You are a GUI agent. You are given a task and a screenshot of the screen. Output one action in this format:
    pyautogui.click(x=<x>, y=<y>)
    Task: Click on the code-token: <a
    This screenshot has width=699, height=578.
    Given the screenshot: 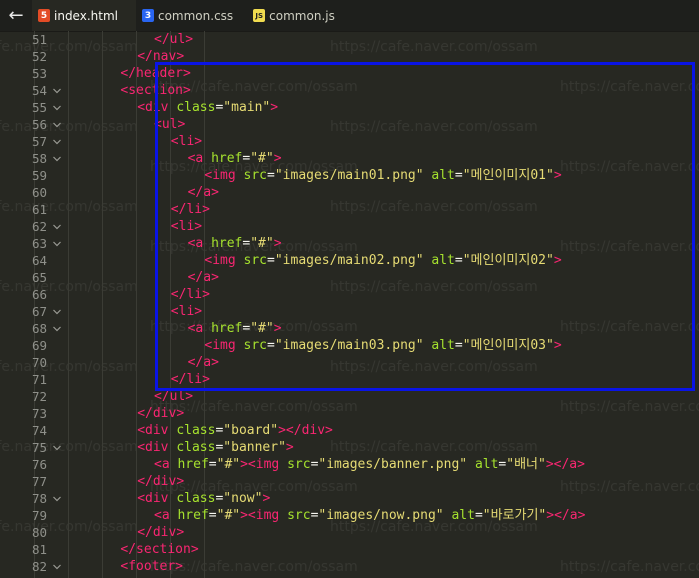 What is the action you would take?
    pyautogui.click(x=199, y=328)
    